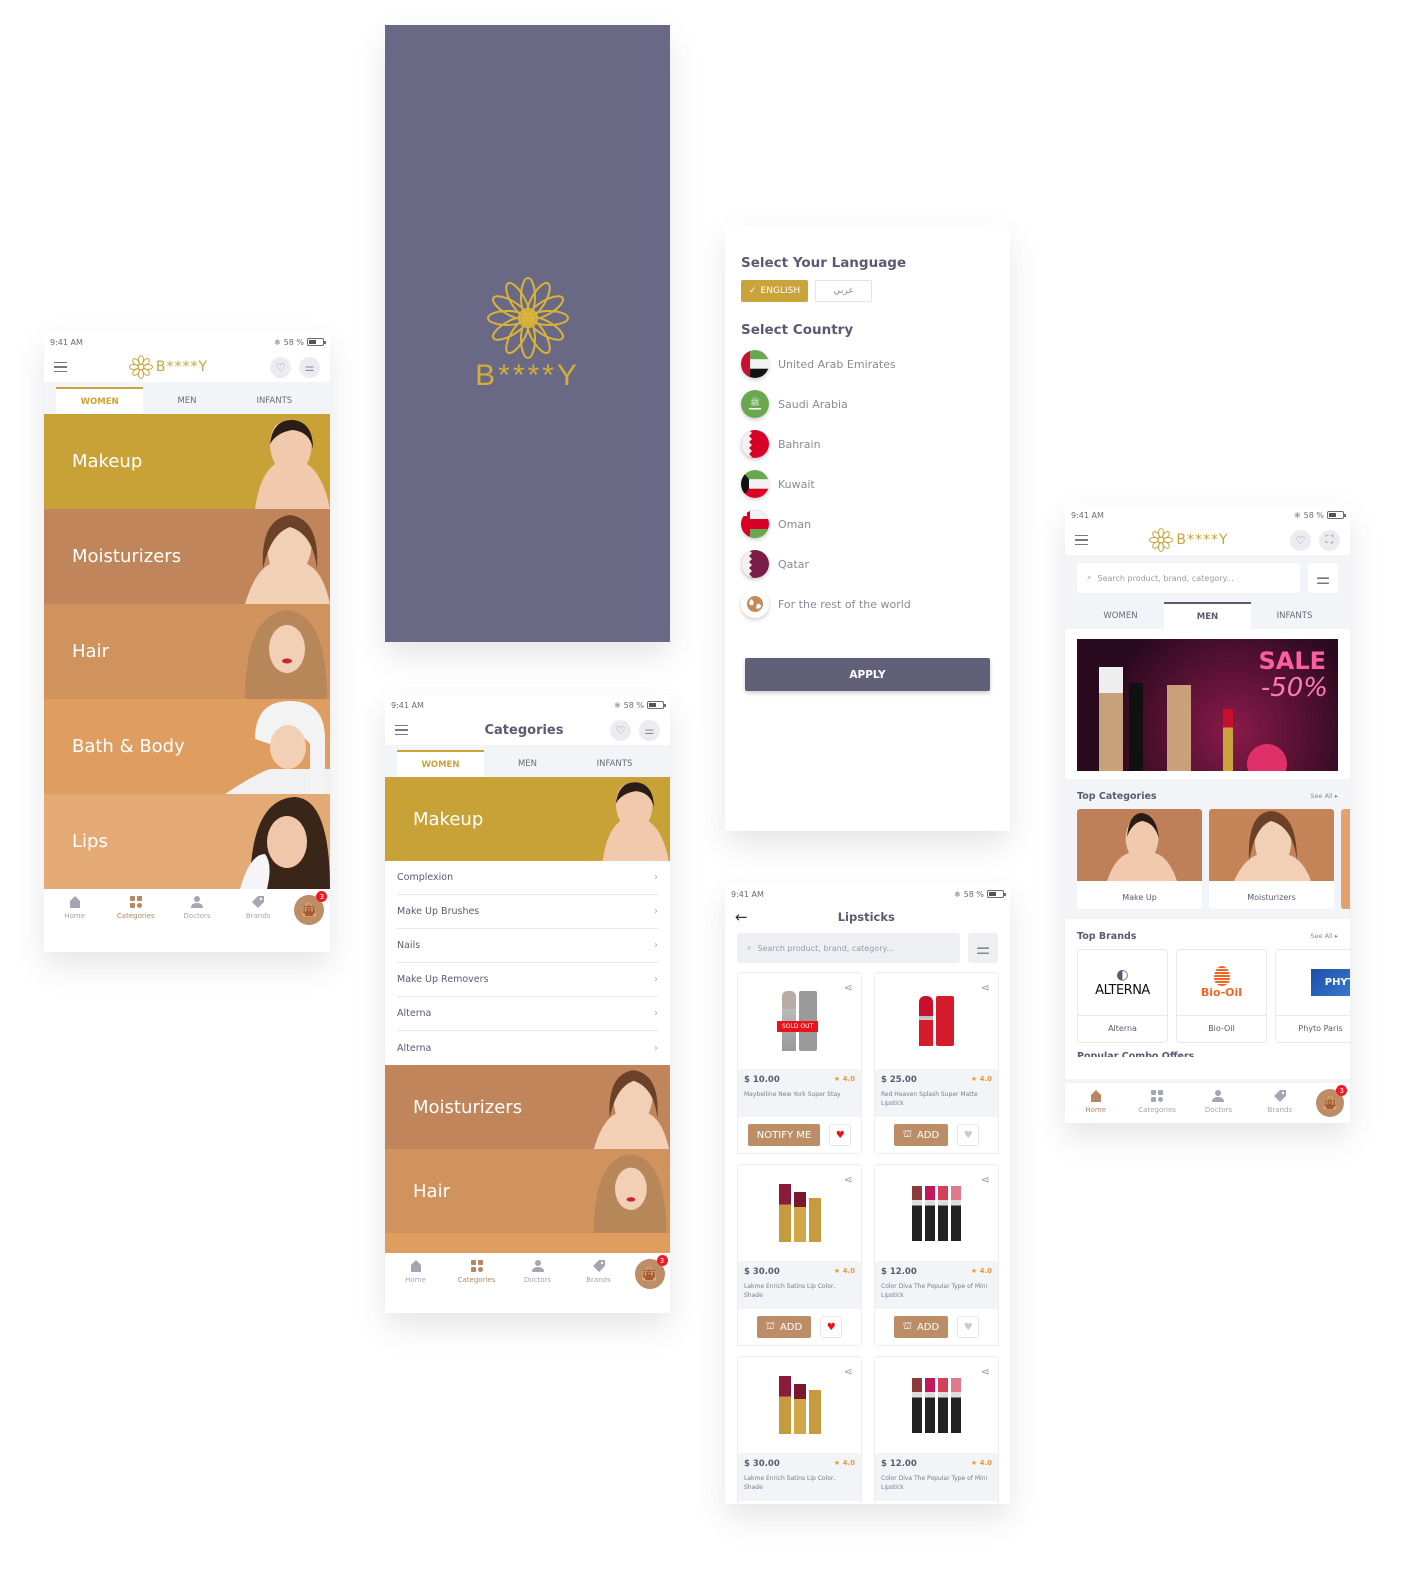  What do you see at coordinates (844, 291) in the screenshot?
I see `language-arabic-button: عربي` at bounding box center [844, 291].